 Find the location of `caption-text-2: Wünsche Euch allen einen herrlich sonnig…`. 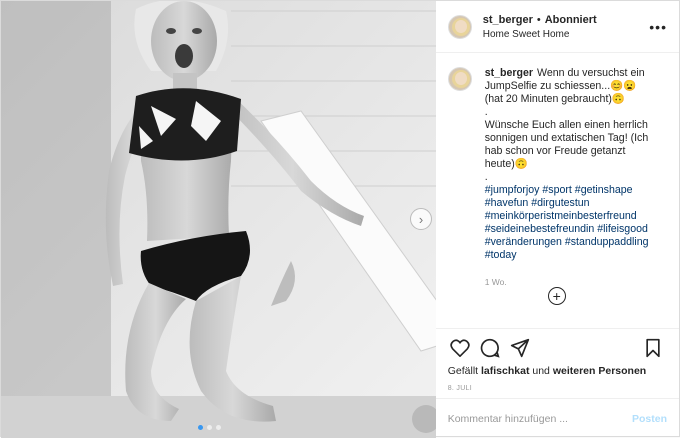

caption-text-2: Wünsche Euch allen einen herrlich sonnig… is located at coordinates (566, 144).